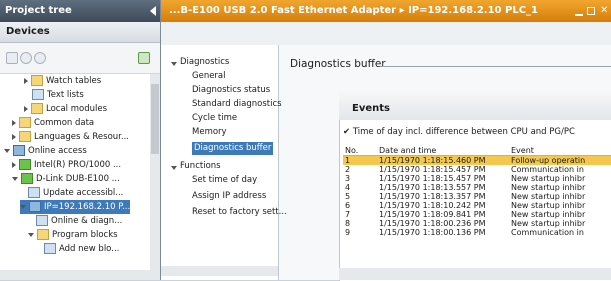 The height and width of the screenshot is (281, 611). I want to click on project-tree-title: Project tree, so click(38, 10).